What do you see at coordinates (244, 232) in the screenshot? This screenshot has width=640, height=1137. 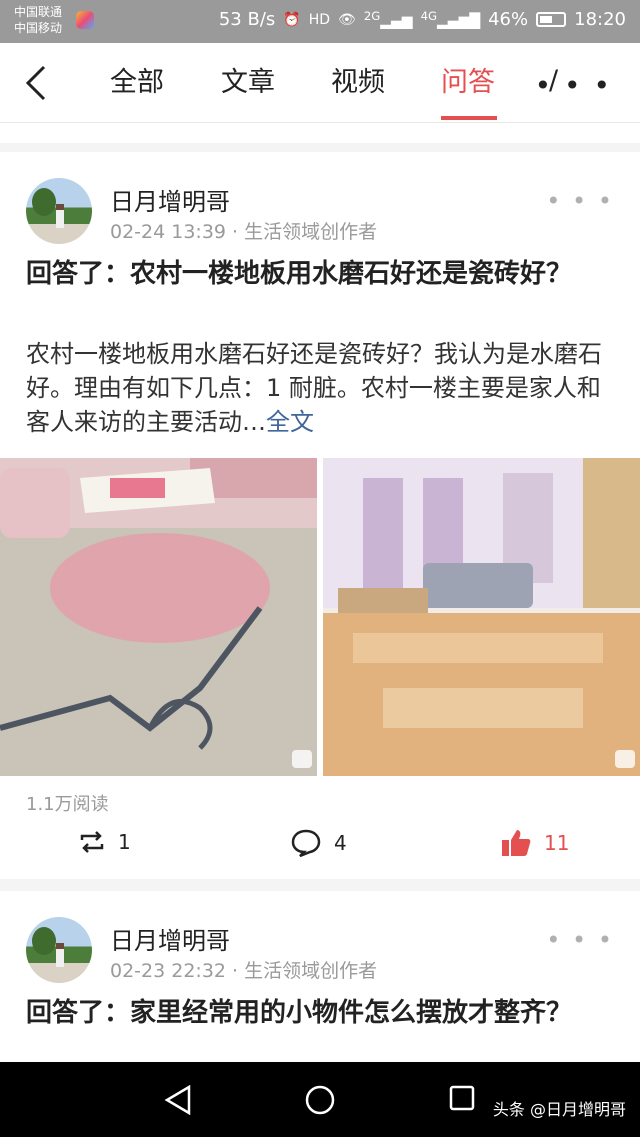 I see `post-meta: 02-24 13:39 · 生活领域创作者` at bounding box center [244, 232].